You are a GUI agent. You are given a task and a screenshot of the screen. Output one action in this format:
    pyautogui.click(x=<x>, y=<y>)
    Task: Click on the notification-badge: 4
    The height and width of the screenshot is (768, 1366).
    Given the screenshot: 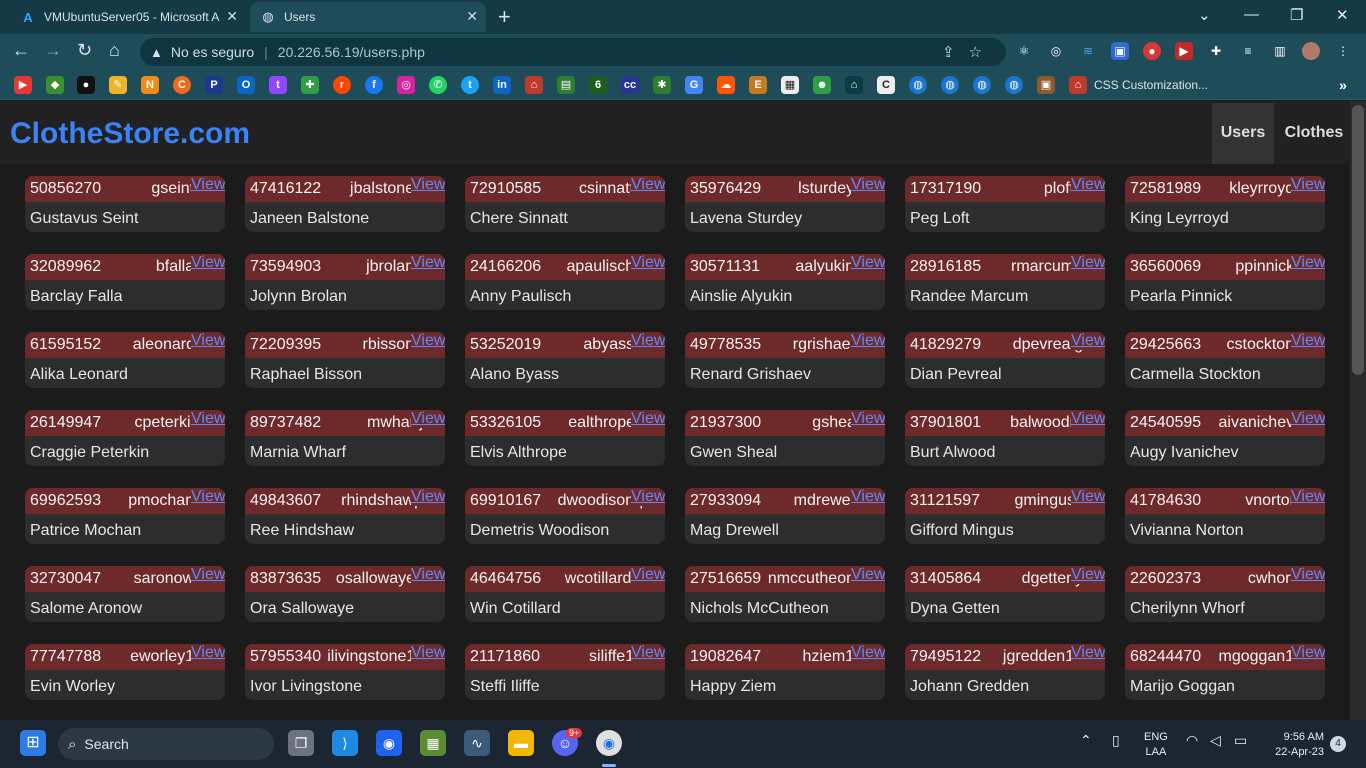 What is the action you would take?
    pyautogui.click(x=1338, y=744)
    